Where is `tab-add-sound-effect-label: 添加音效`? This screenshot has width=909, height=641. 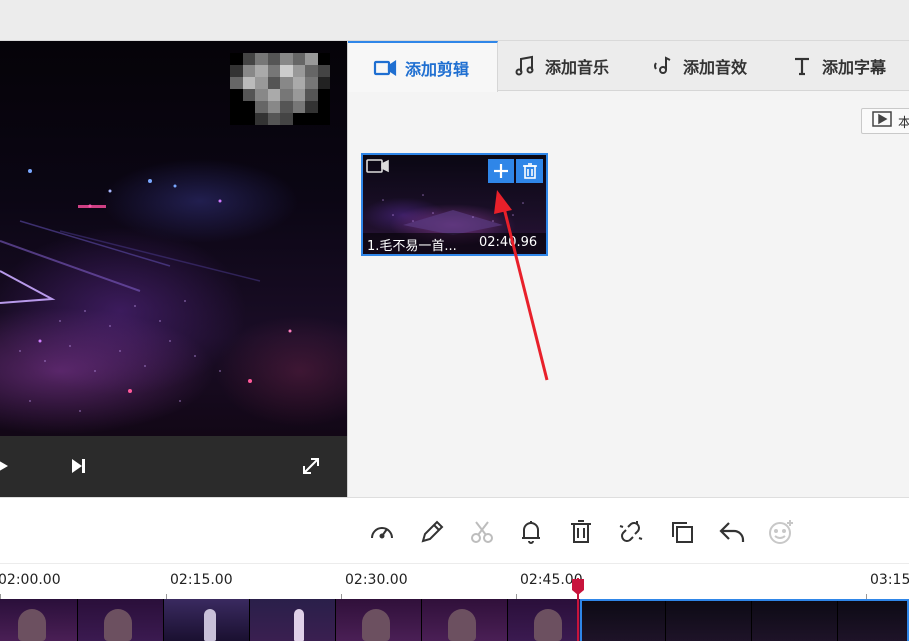
tab-add-sound-effect-label: 添加音效 is located at coordinates (715, 67).